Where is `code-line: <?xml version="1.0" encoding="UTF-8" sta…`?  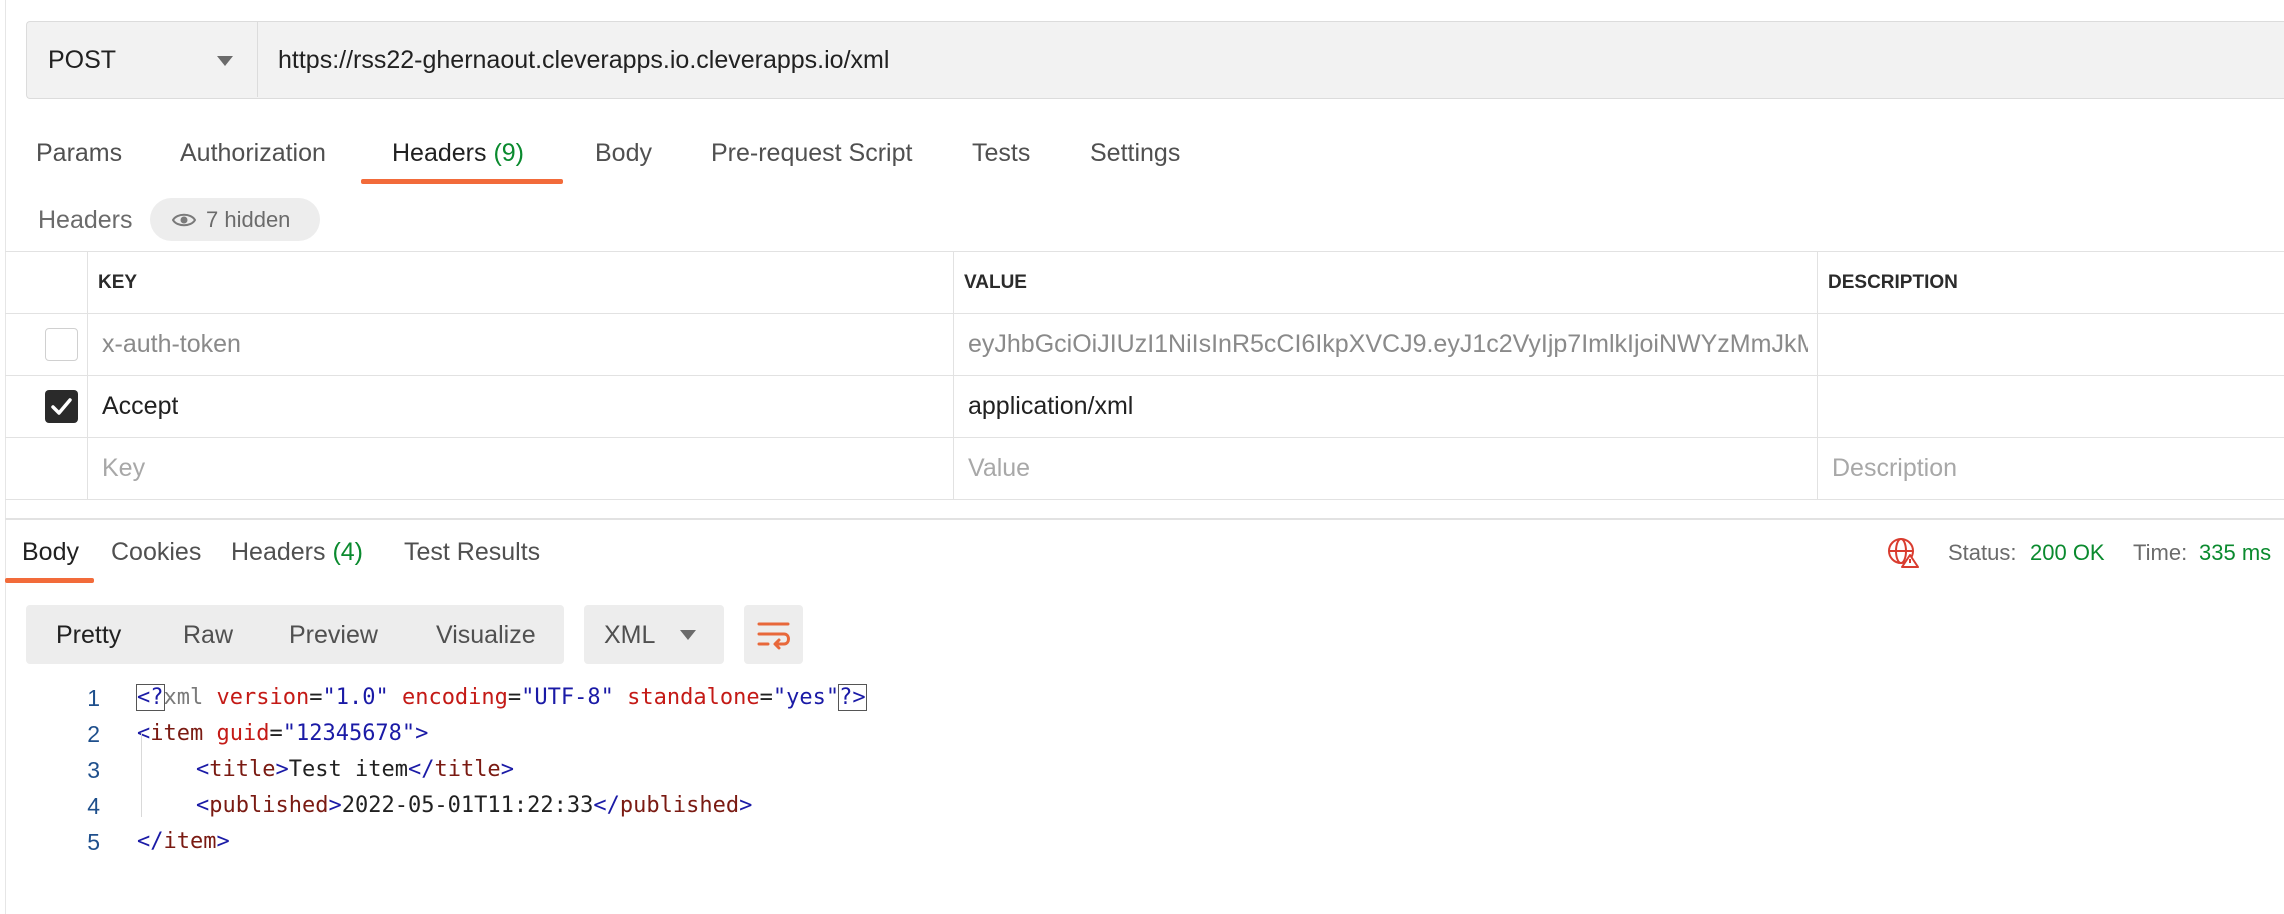 code-line: <?xml version="1.0" encoding="UTF-8" sta… is located at coordinates (501, 697).